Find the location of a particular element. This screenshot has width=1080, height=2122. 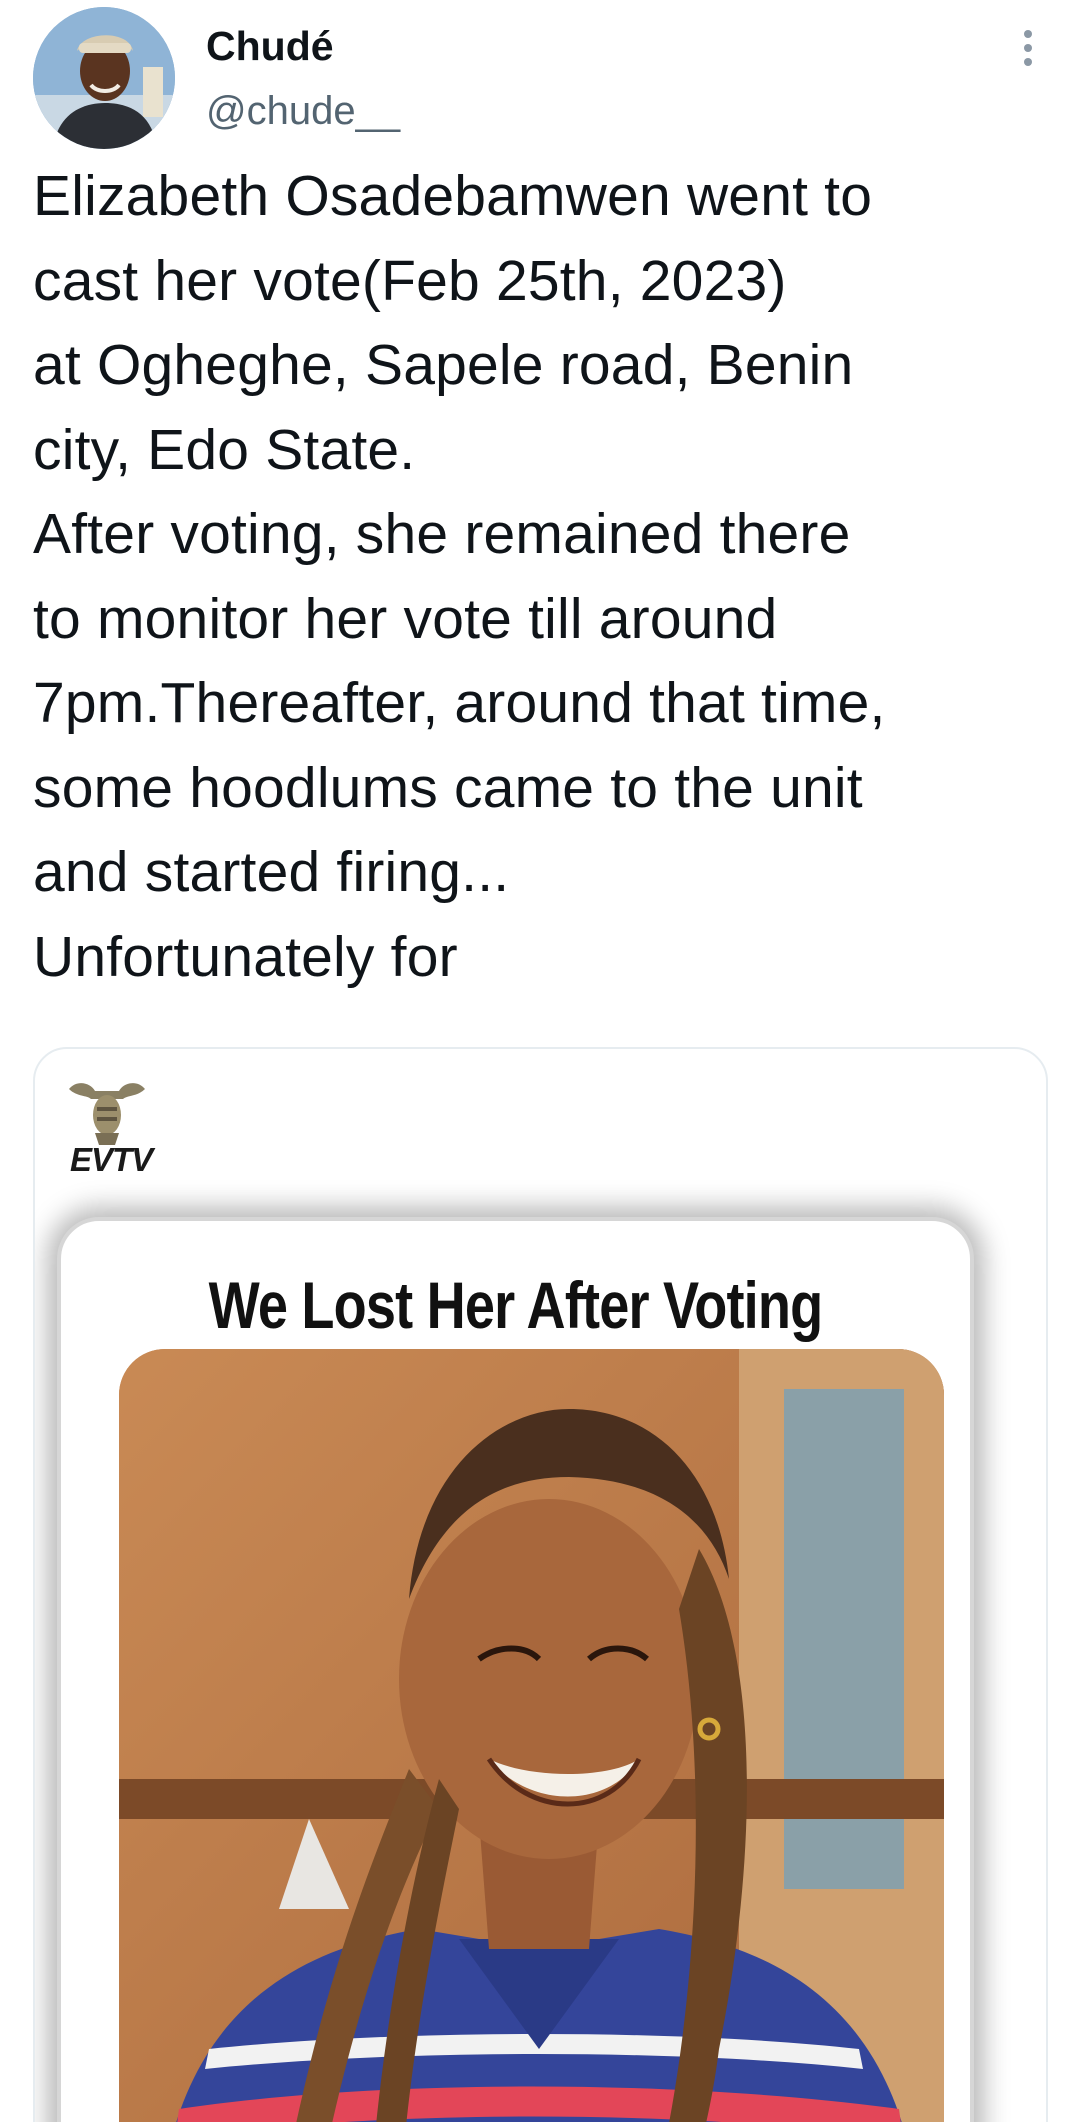

more-vertical-icon is located at coordinates (1028, 49).